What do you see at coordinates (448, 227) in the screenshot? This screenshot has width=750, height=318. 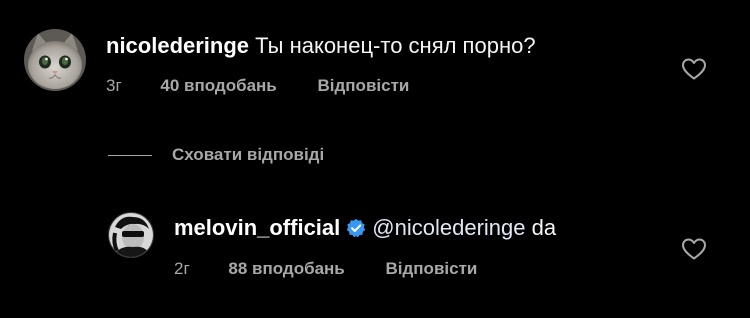 I see `reply-mention-link: @nicolederinge` at bounding box center [448, 227].